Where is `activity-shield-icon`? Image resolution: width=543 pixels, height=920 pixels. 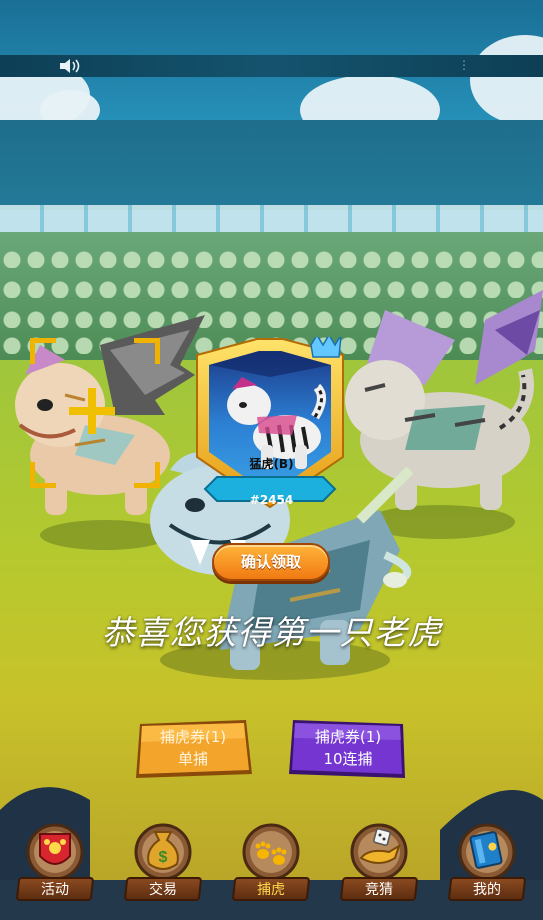 activity-shield-icon is located at coordinates (55, 851).